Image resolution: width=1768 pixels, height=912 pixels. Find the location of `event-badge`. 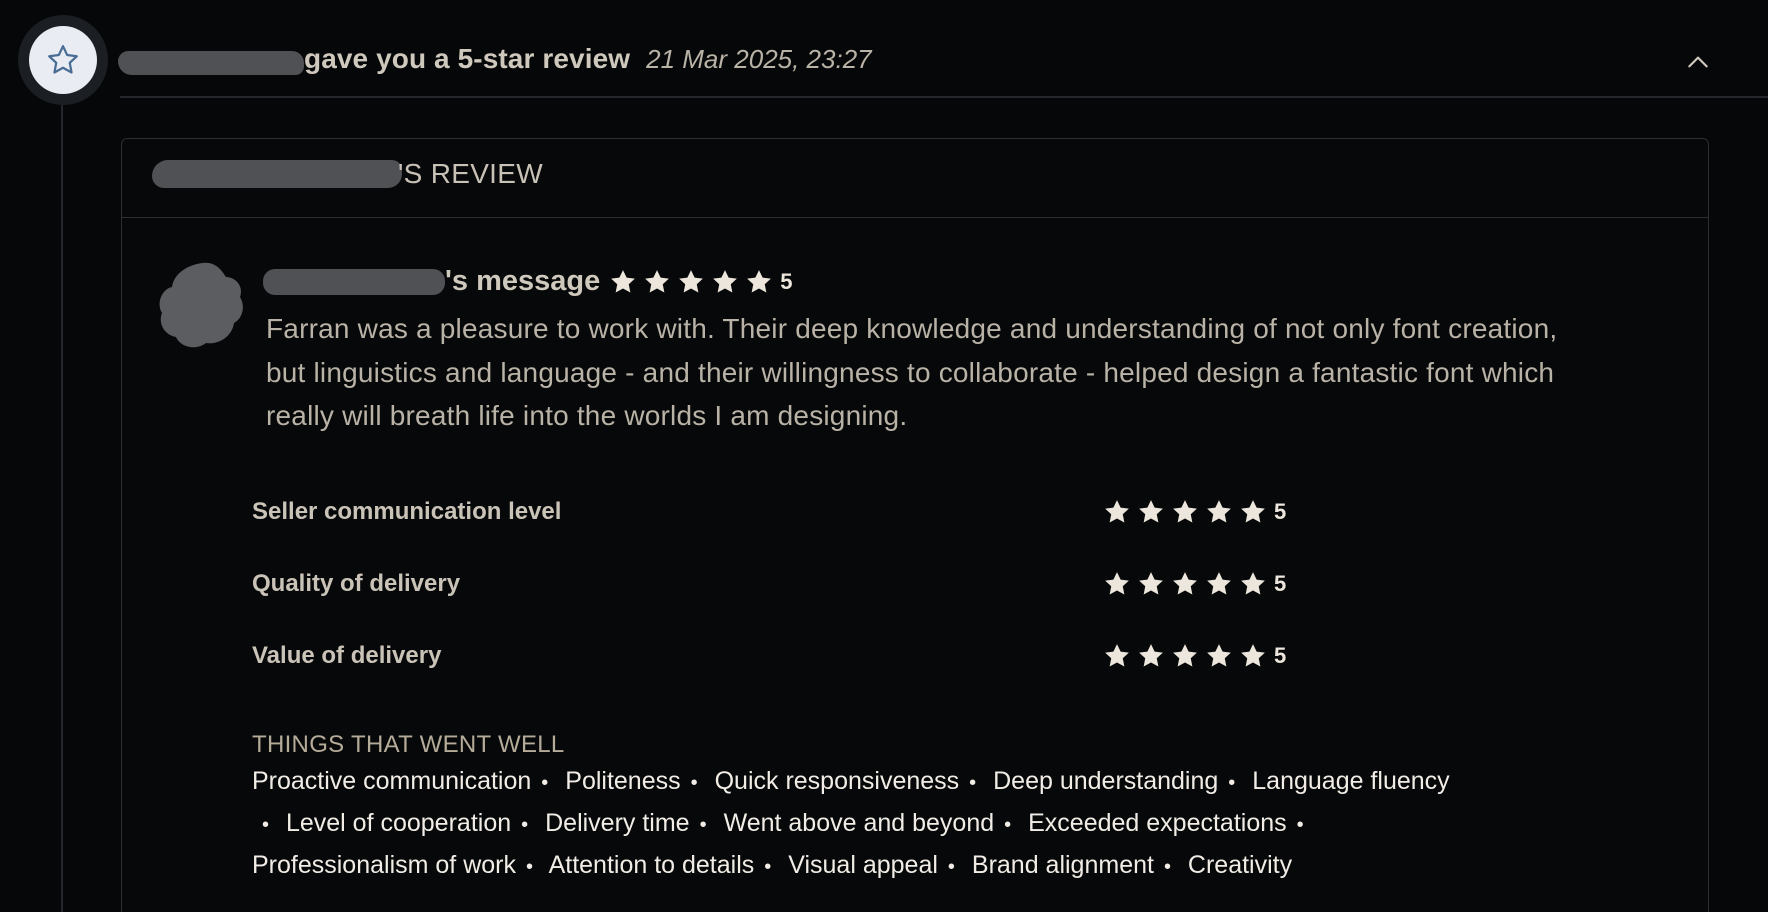

event-badge is located at coordinates (63, 60).